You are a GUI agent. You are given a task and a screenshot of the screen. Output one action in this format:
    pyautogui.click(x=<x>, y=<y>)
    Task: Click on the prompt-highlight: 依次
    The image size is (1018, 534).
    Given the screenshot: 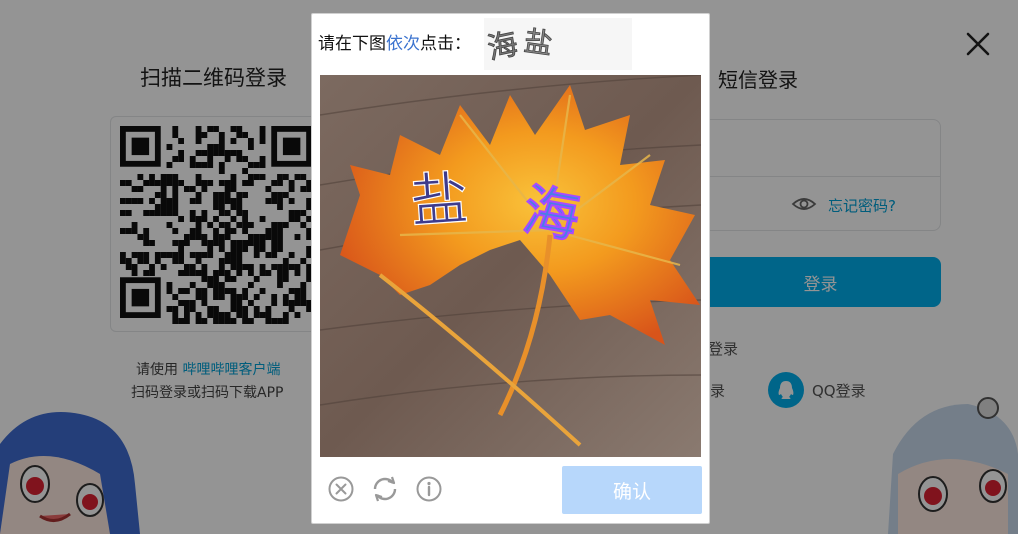 What is the action you would take?
    pyautogui.click(x=403, y=44)
    